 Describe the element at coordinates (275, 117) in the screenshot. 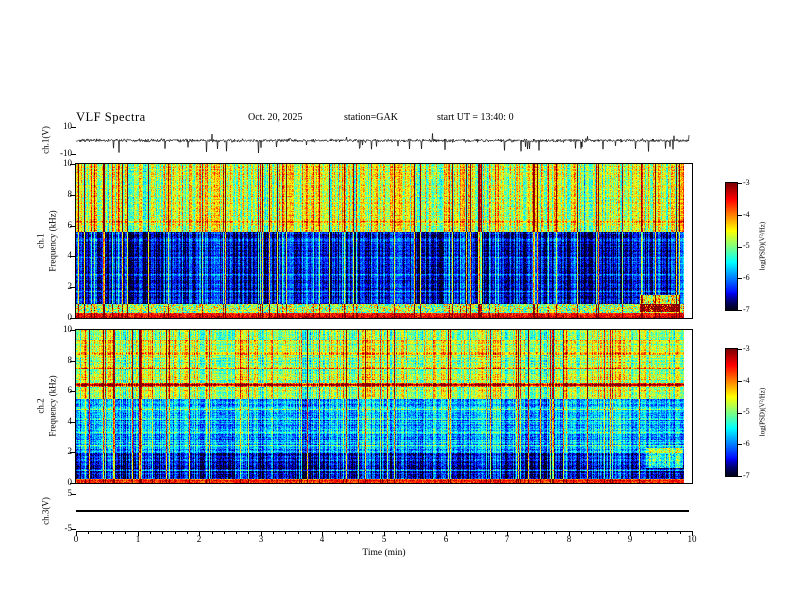

I see `date-label: Oct. 20, 2025` at that location.